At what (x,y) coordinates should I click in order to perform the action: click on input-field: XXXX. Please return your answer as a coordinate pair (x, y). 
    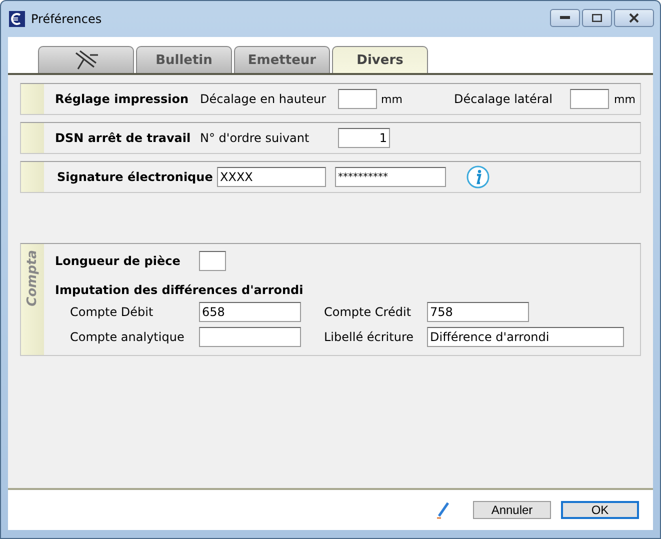
    Looking at the image, I should click on (271, 177).